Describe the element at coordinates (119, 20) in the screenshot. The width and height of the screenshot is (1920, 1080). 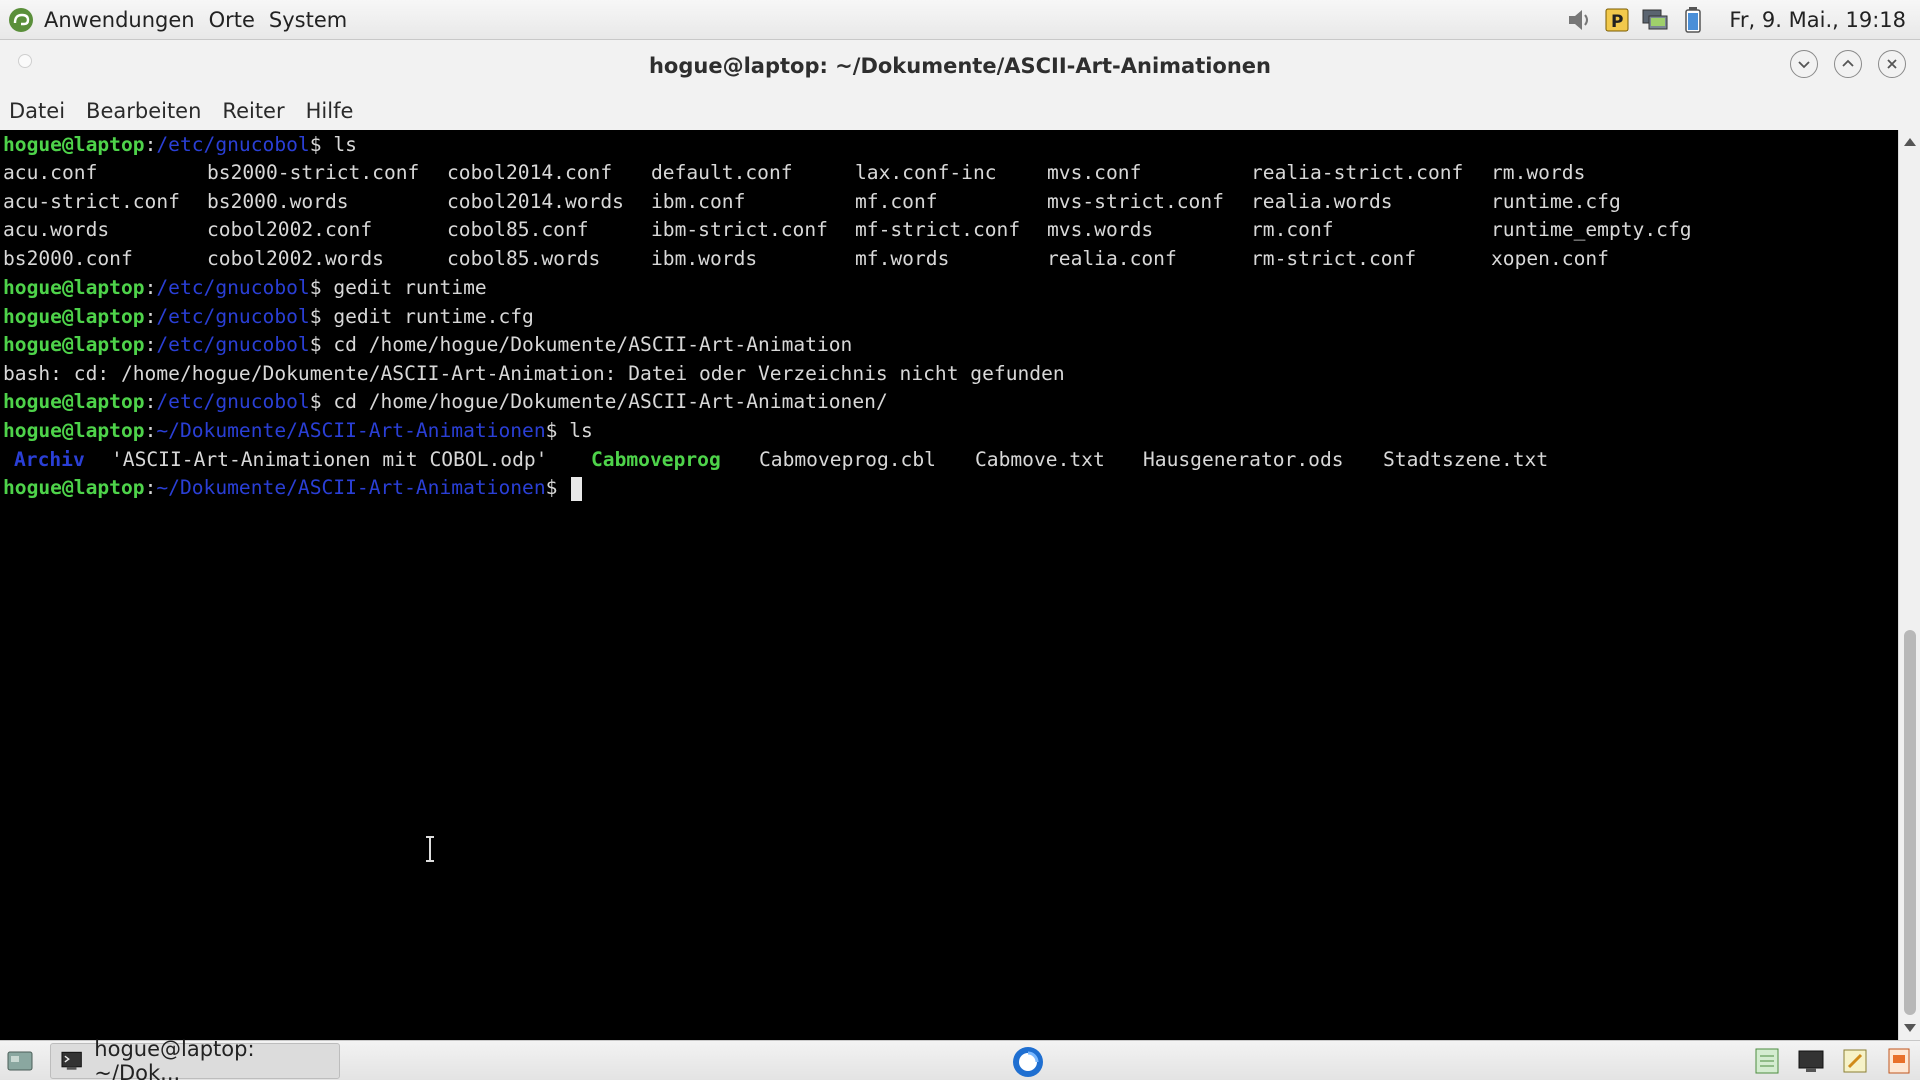
I see `menu-anwendungen: Anwendungen` at that location.